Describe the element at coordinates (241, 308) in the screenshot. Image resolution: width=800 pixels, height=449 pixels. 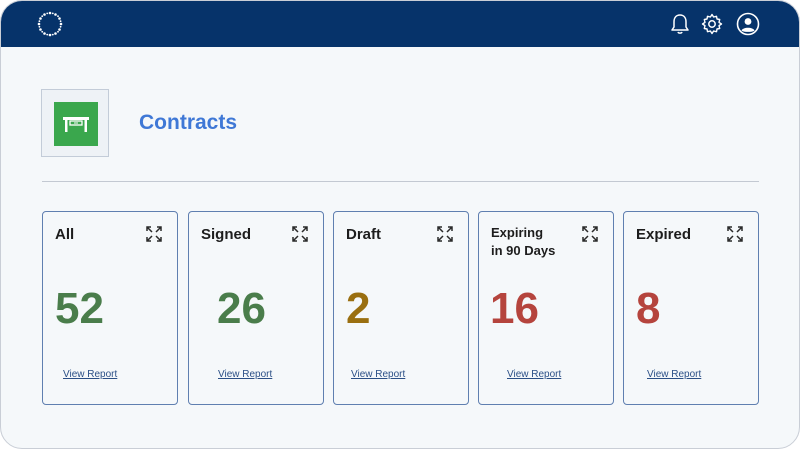
I see `card-count: 26` at that location.